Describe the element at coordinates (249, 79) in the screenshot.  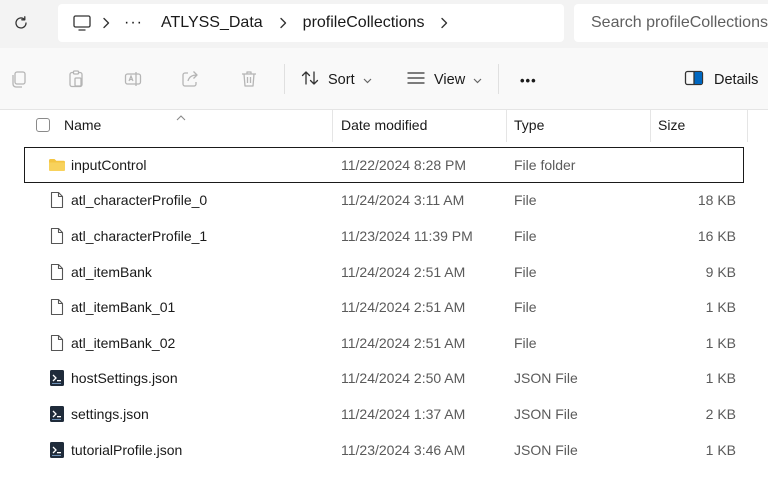
I see `delete-icon` at that location.